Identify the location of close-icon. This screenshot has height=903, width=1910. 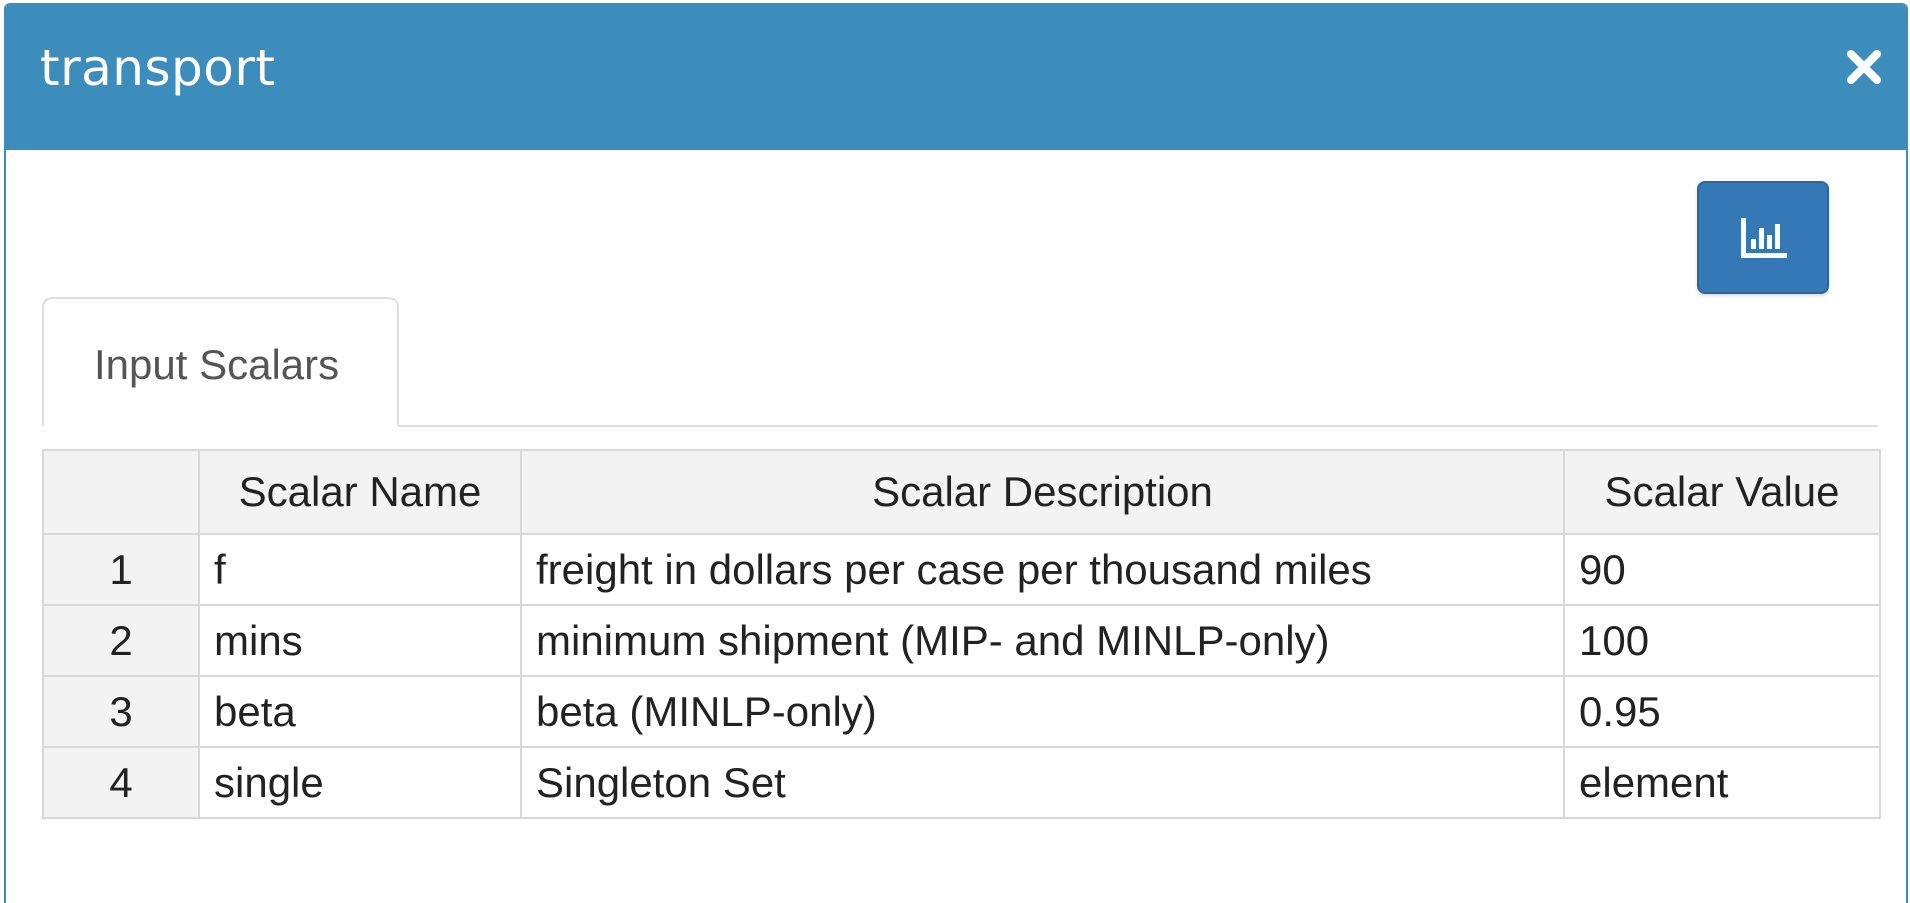
(1864, 67).